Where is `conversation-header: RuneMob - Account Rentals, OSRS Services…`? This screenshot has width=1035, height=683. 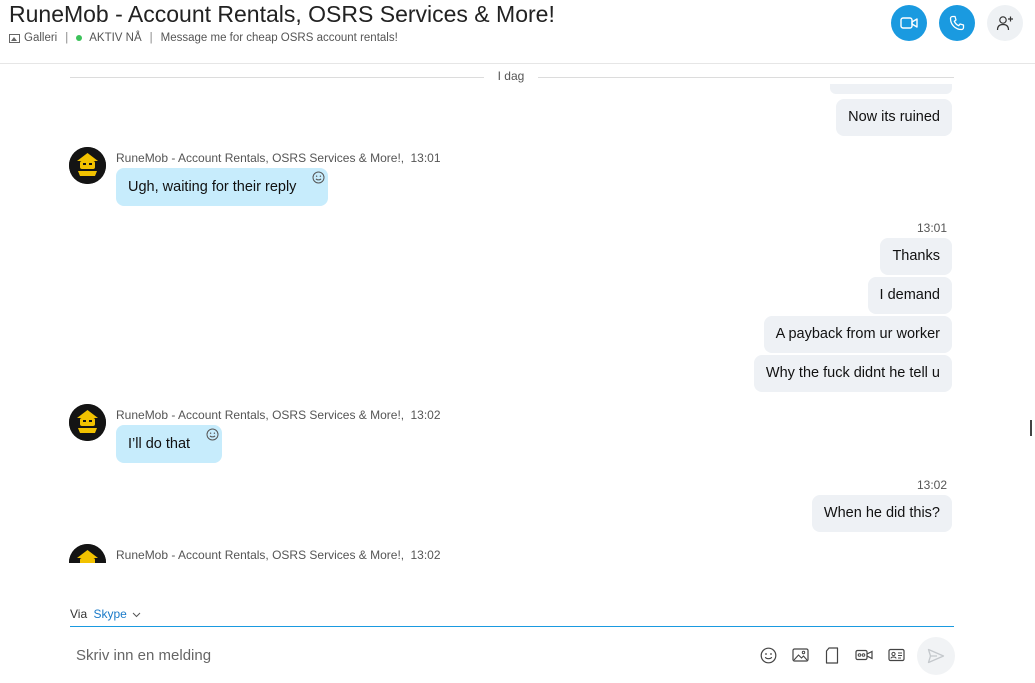
conversation-header: RuneMob - Account Rentals, OSRS Services… is located at coordinates (517, 32).